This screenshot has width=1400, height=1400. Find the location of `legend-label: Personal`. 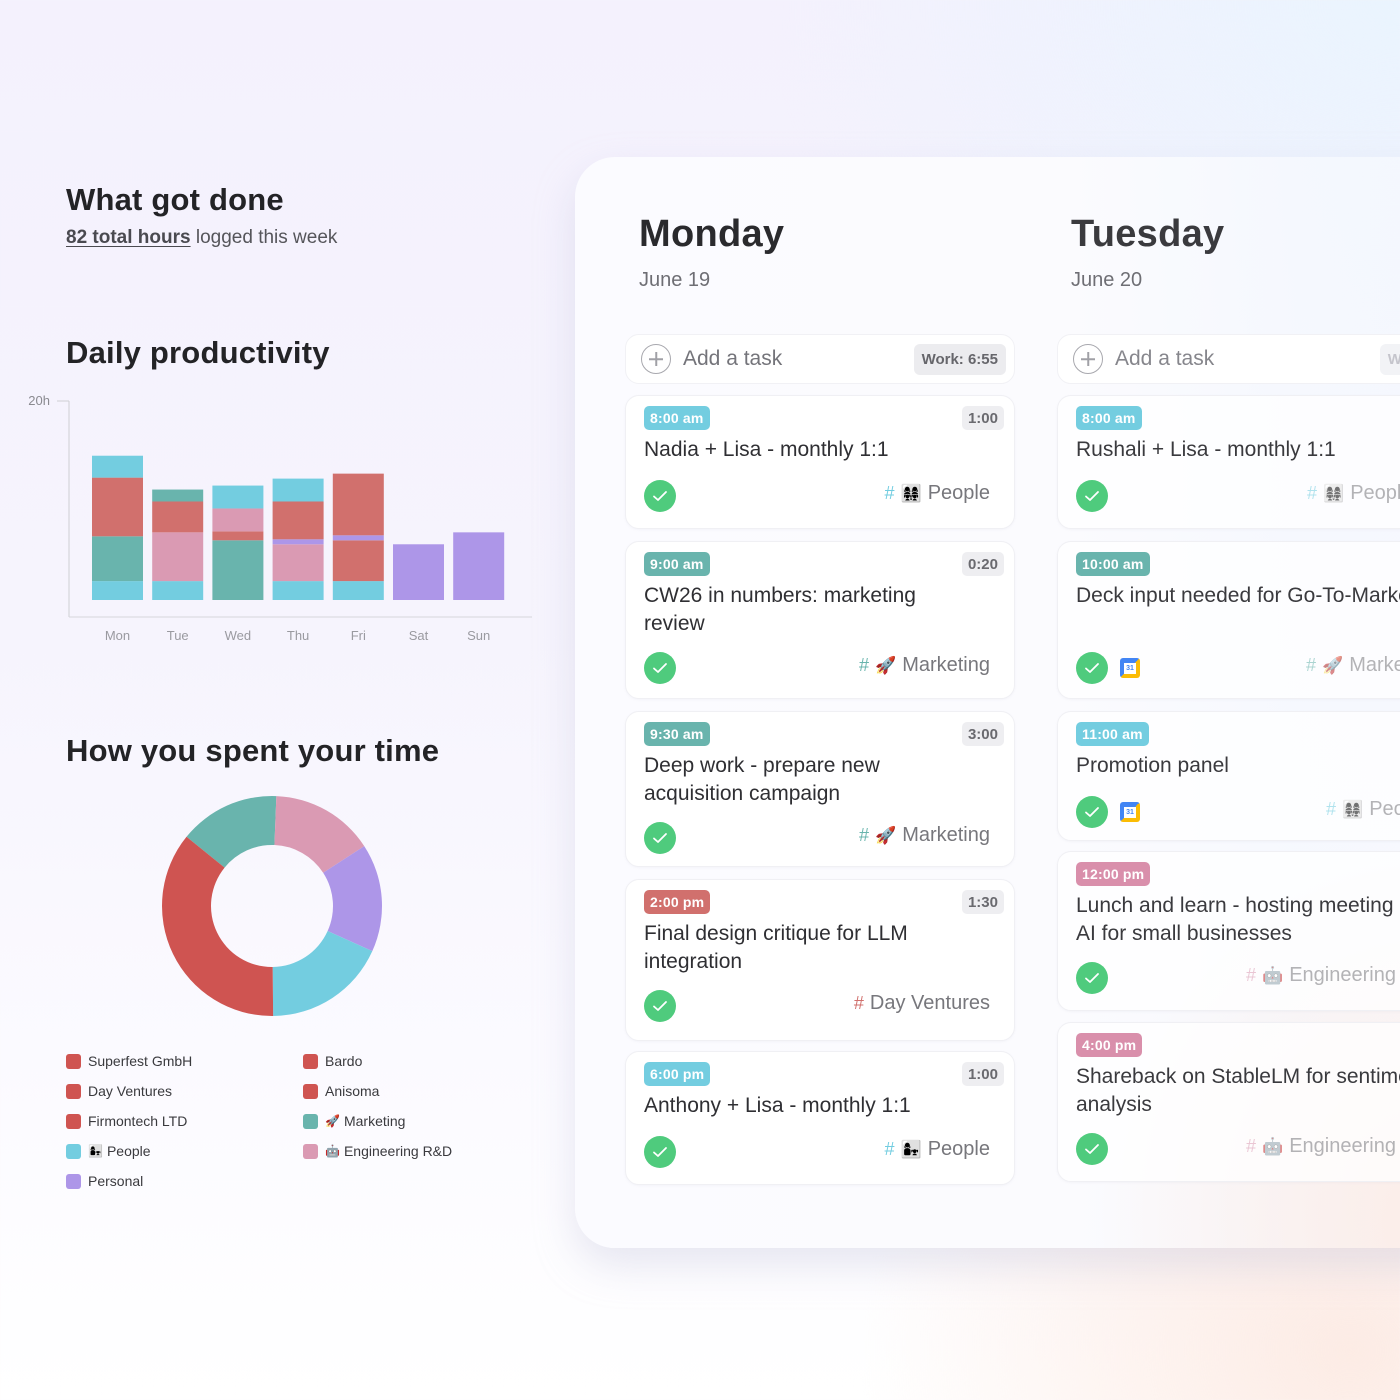

legend-label: Personal is located at coordinates (116, 1181).